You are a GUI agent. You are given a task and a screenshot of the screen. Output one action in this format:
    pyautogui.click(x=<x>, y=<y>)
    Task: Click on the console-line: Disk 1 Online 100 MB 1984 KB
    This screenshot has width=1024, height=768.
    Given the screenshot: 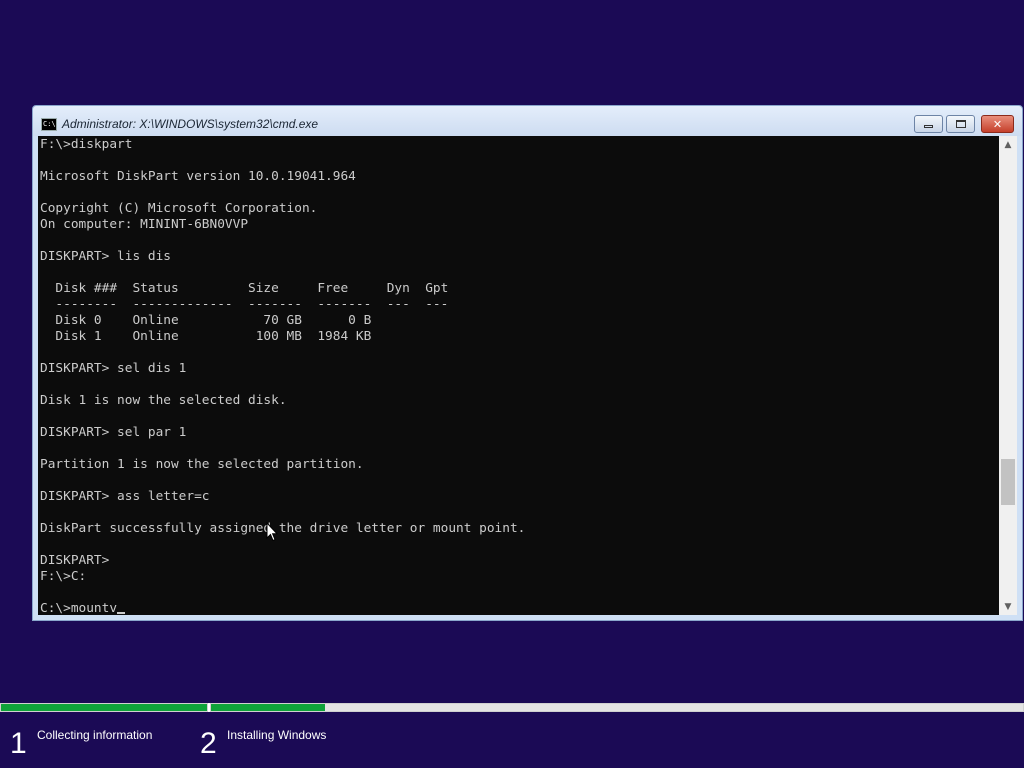 What is the action you would take?
    pyautogui.click(x=206, y=336)
    